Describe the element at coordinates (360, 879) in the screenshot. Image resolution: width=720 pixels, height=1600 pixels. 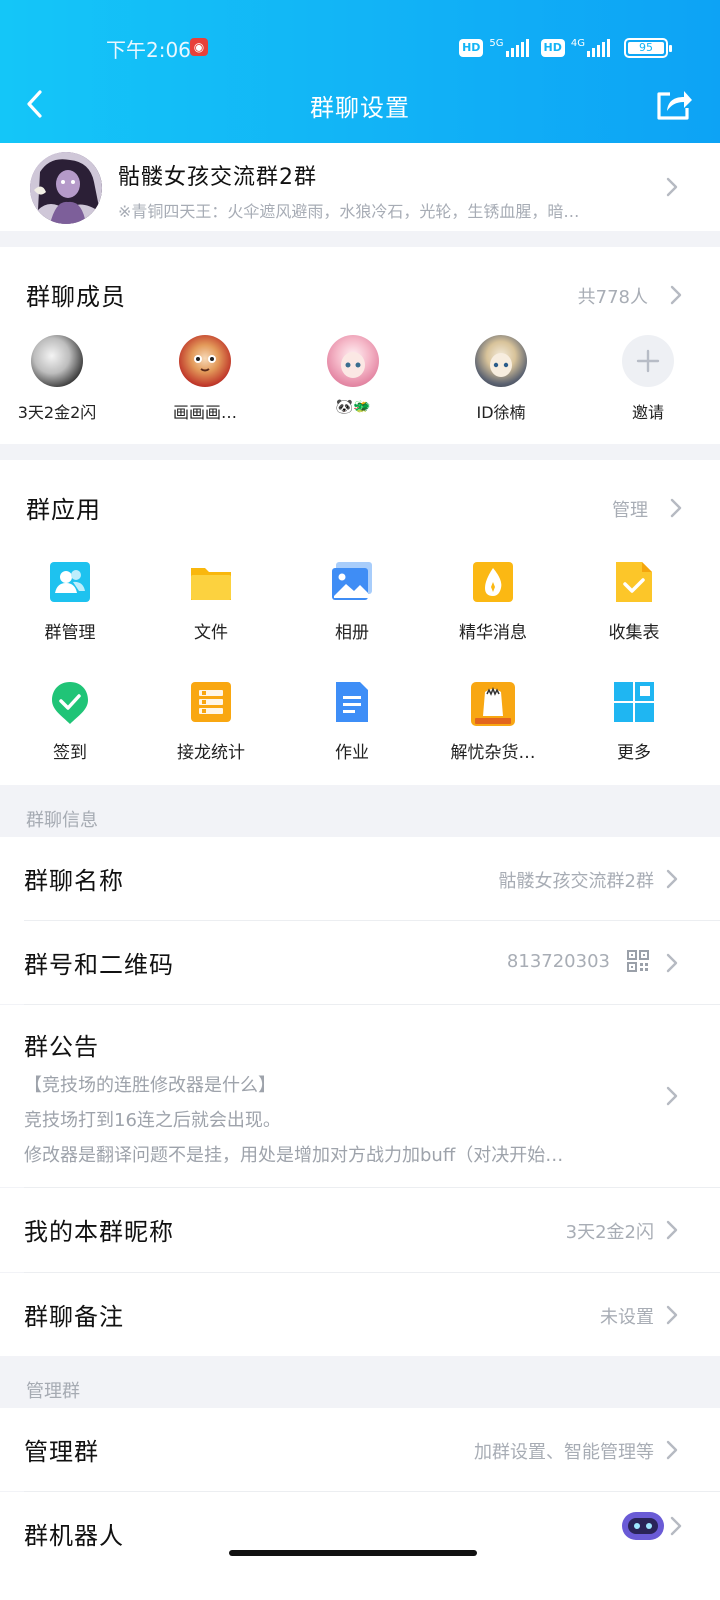
I see `group-name-row: 群聊名称 骷髅女孩交流群2群` at that location.